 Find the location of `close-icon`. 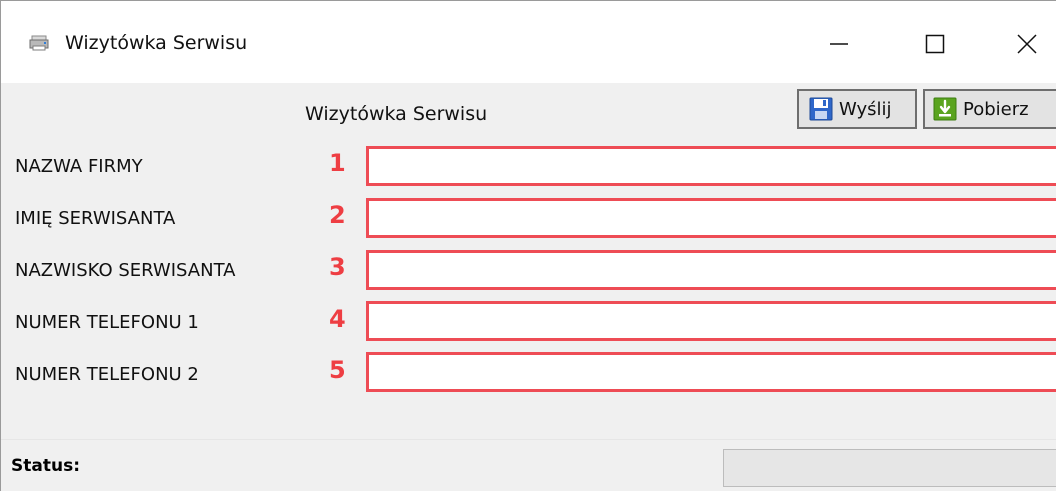

close-icon is located at coordinates (1027, 44).